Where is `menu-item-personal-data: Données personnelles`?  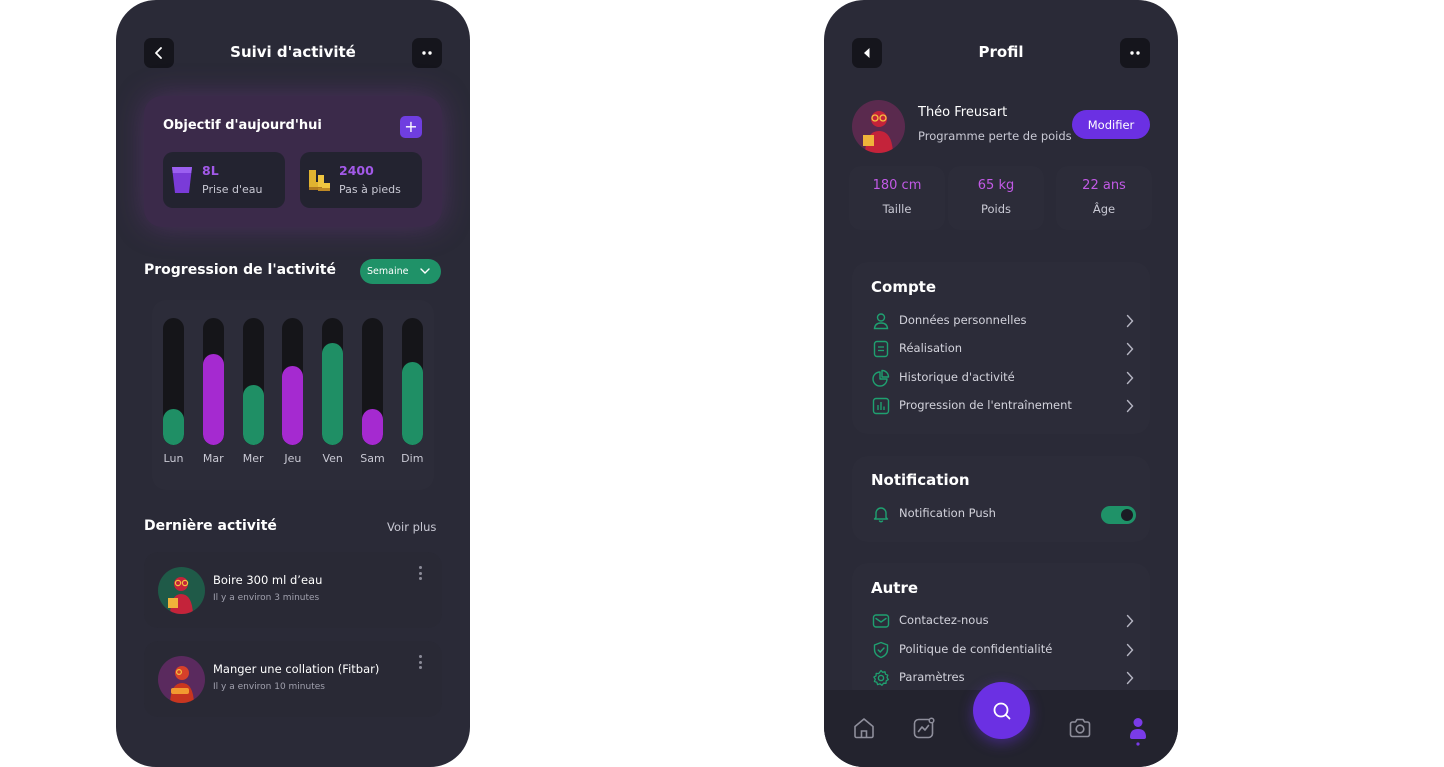 menu-item-personal-data: Données personnelles is located at coordinates (1003, 321).